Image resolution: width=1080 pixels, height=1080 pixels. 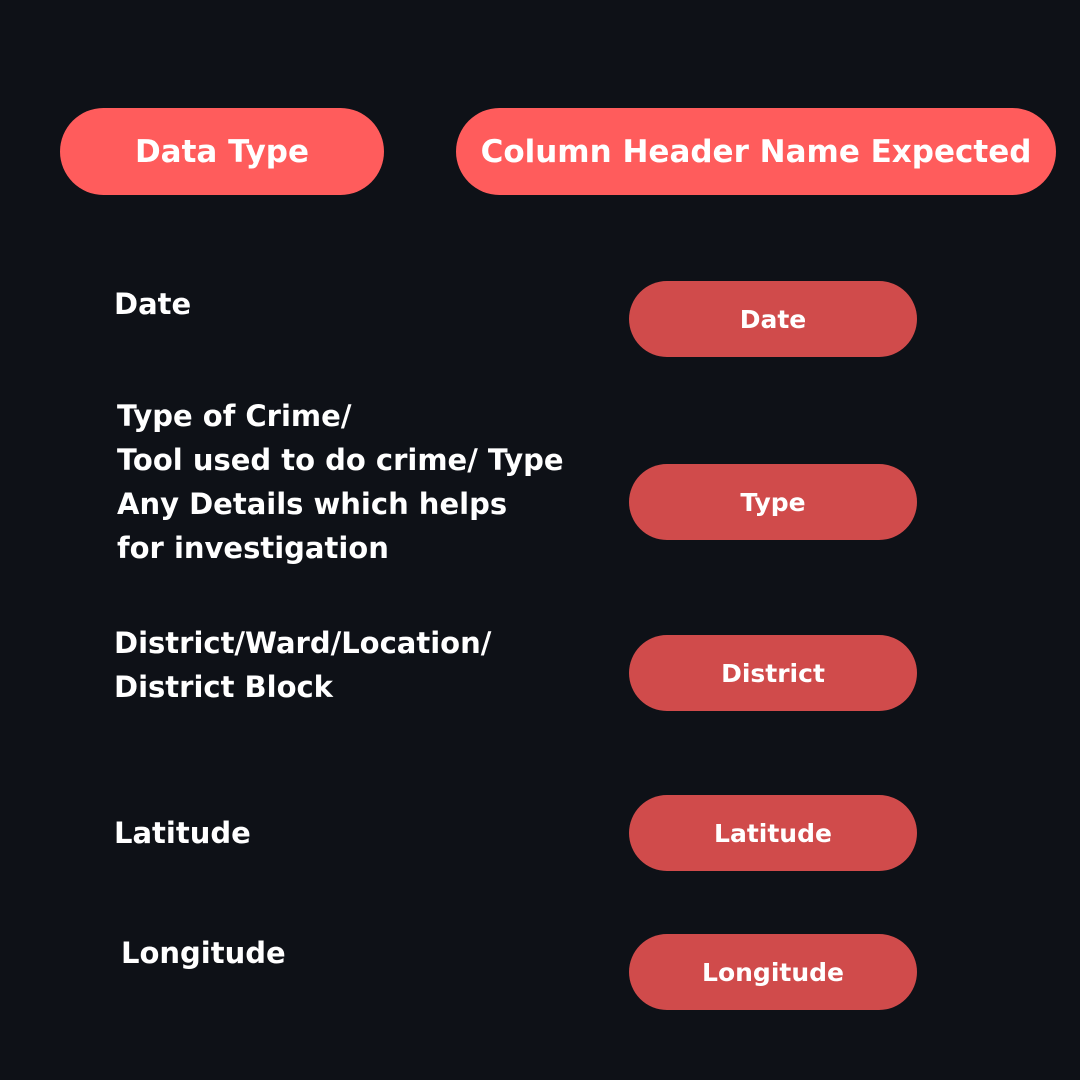 I want to click on label-line: Latitude, so click(x=182, y=833).